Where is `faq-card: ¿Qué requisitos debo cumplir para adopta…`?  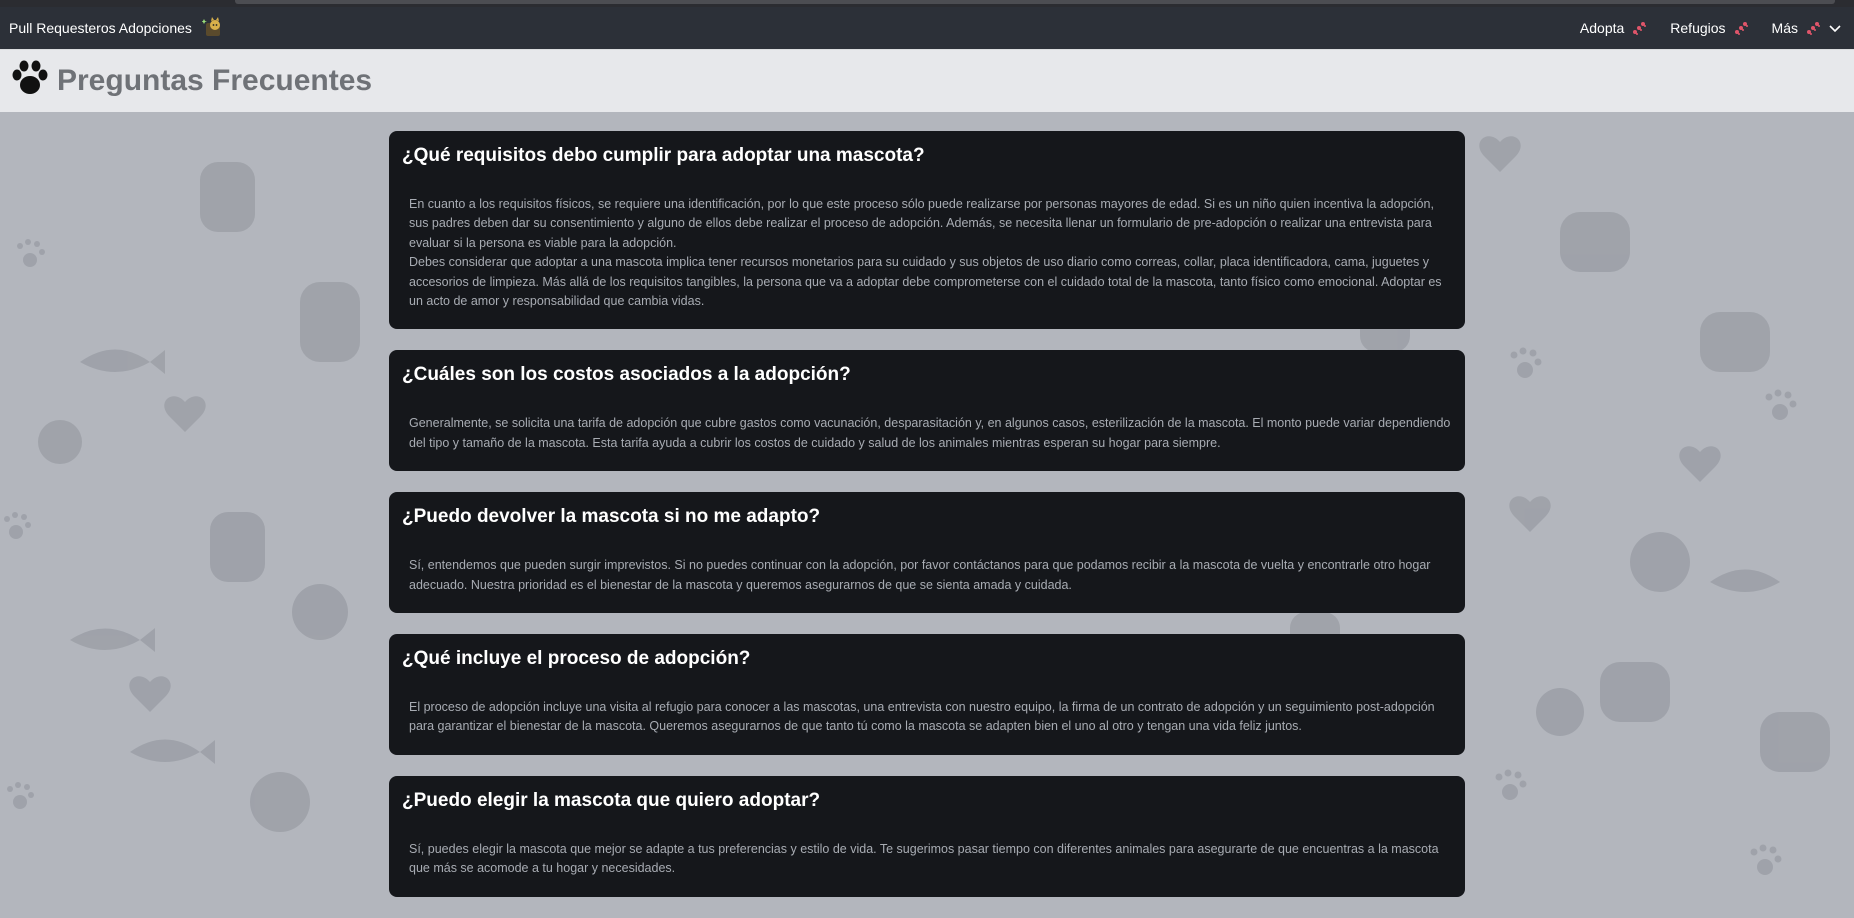
faq-card: ¿Qué requisitos debo cumplir para adopta… is located at coordinates (927, 230).